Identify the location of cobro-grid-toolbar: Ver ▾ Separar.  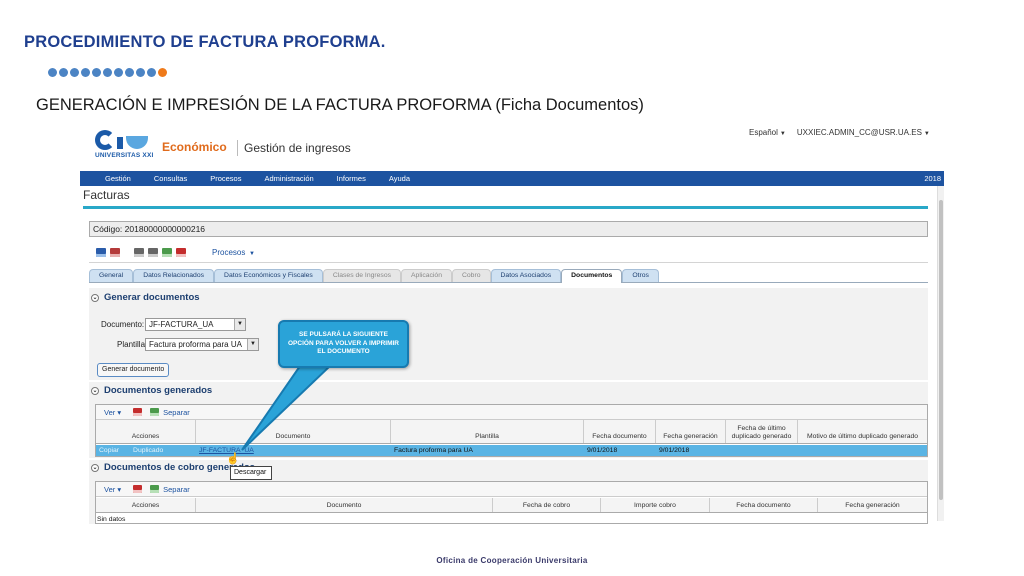
(511, 489).